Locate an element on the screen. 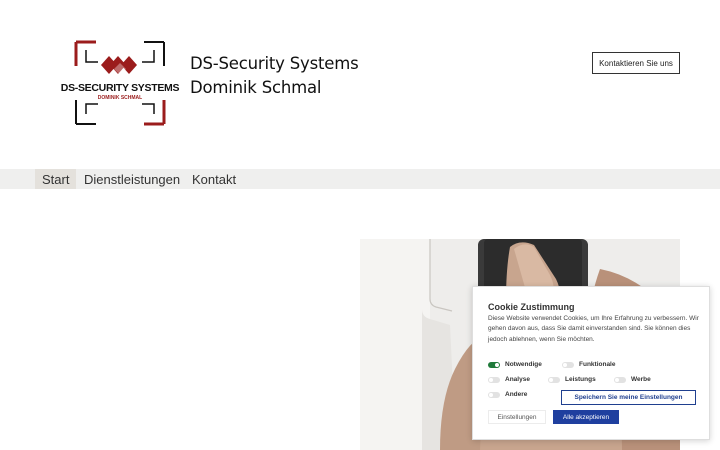 This screenshot has width=720, height=450. accept-all-button: Alle akzeptieren is located at coordinates (586, 417).